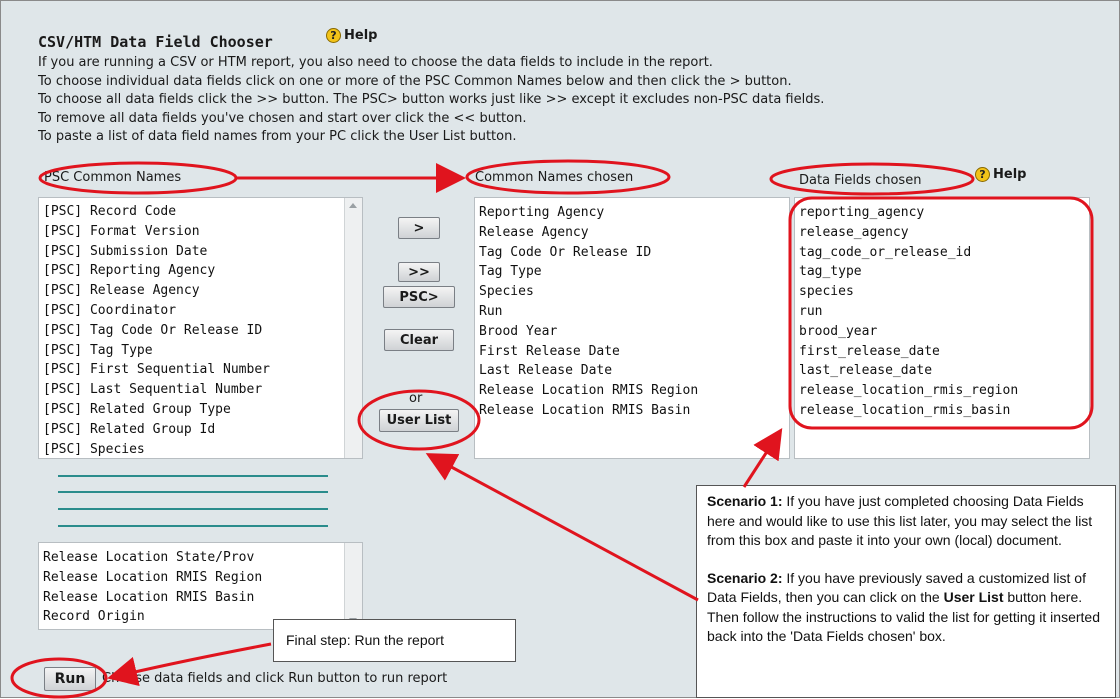 This screenshot has height=699, width=1120. What do you see at coordinates (200, 331) in the screenshot?
I see `psc-list-item: [PSC] Tag Code Or Release ID` at bounding box center [200, 331].